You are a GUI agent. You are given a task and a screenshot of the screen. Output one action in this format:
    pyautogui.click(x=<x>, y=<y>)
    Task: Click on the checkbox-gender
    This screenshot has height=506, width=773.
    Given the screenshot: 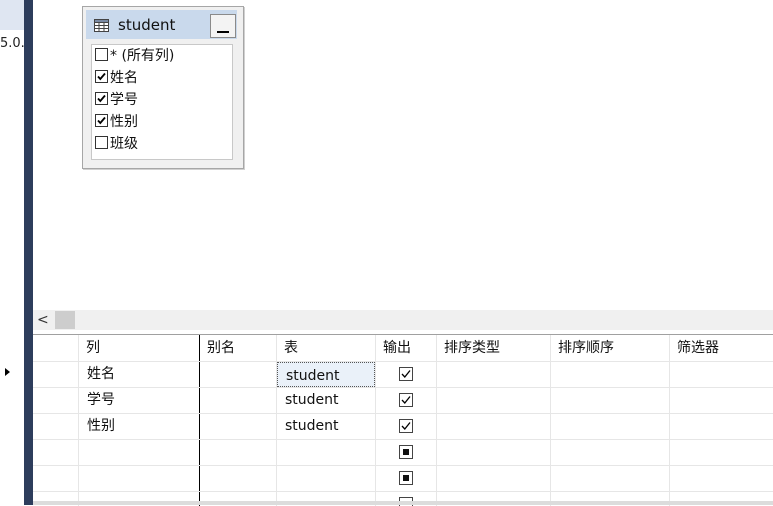 What is the action you would take?
    pyautogui.click(x=101, y=120)
    